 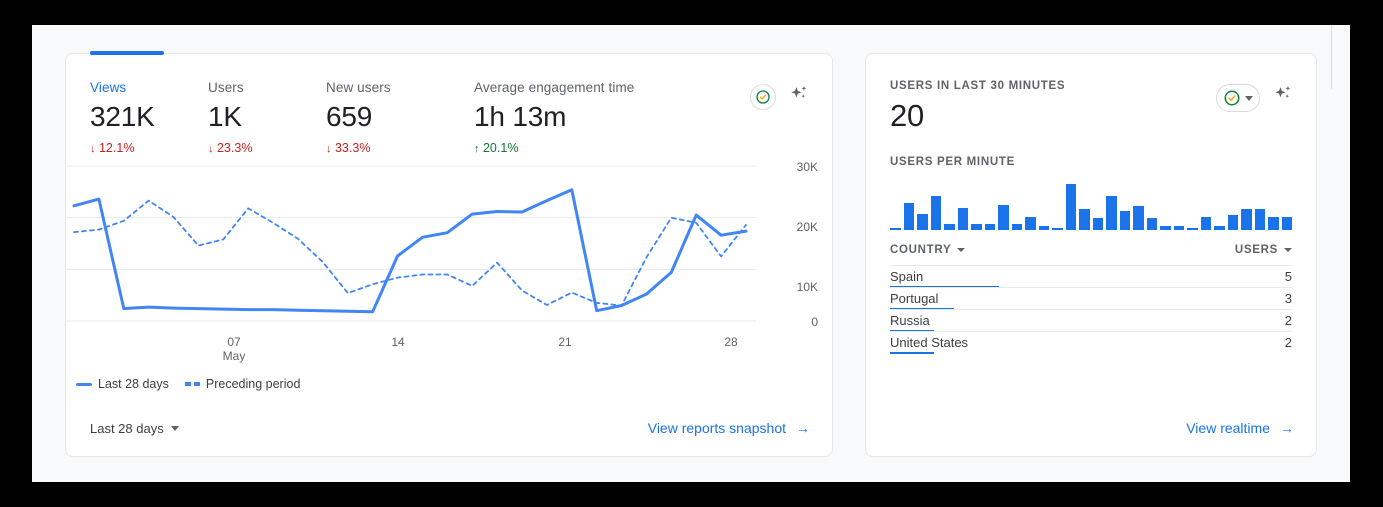 I want to click on series-preceding-period, so click(x=410, y=253).